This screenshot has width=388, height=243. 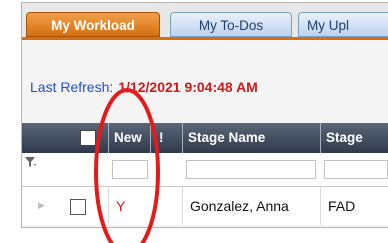 I want to click on last-refresh: Last Refresh: 1/12/2021 9:04:48 AM, so click(x=144, y=87).